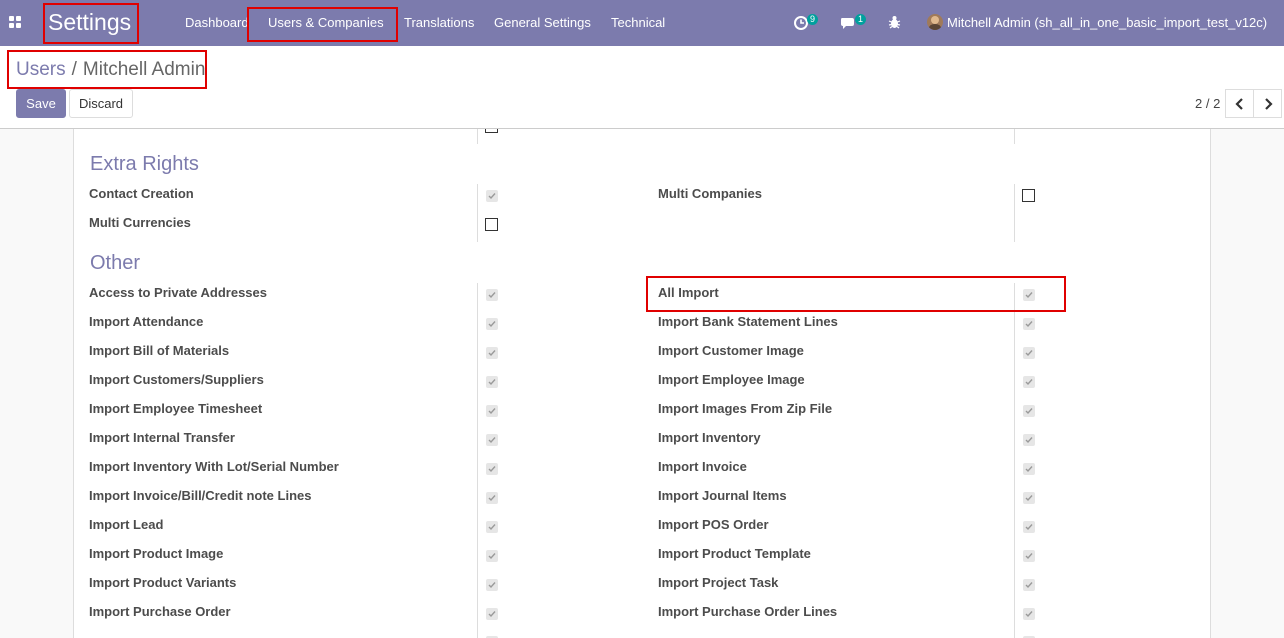  Describe the element at coordinates (710, 193) in the screenshot. I see `label-multi-companies: Multi Companies` at that location.